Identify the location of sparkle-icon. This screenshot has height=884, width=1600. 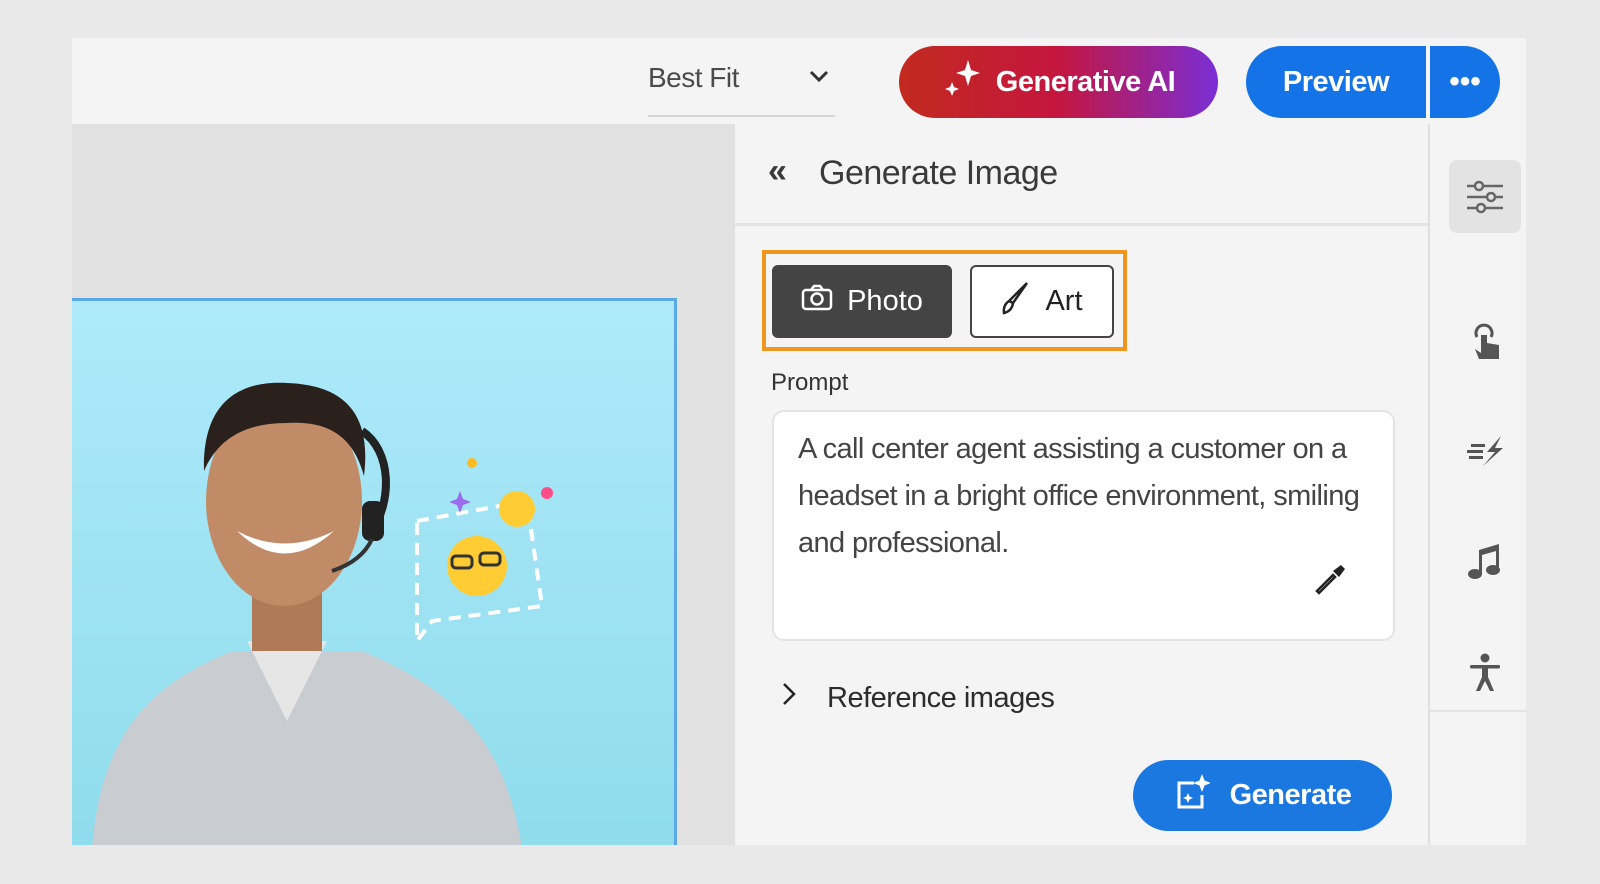
(962, 82).